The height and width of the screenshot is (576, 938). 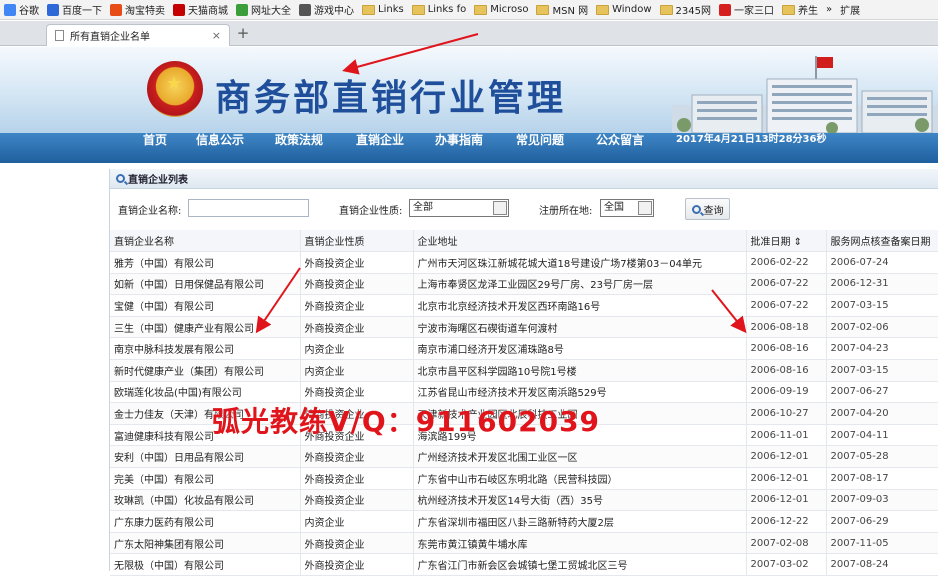 I want to click on bookmark-label: Links fo, so click(x=447, y=9).